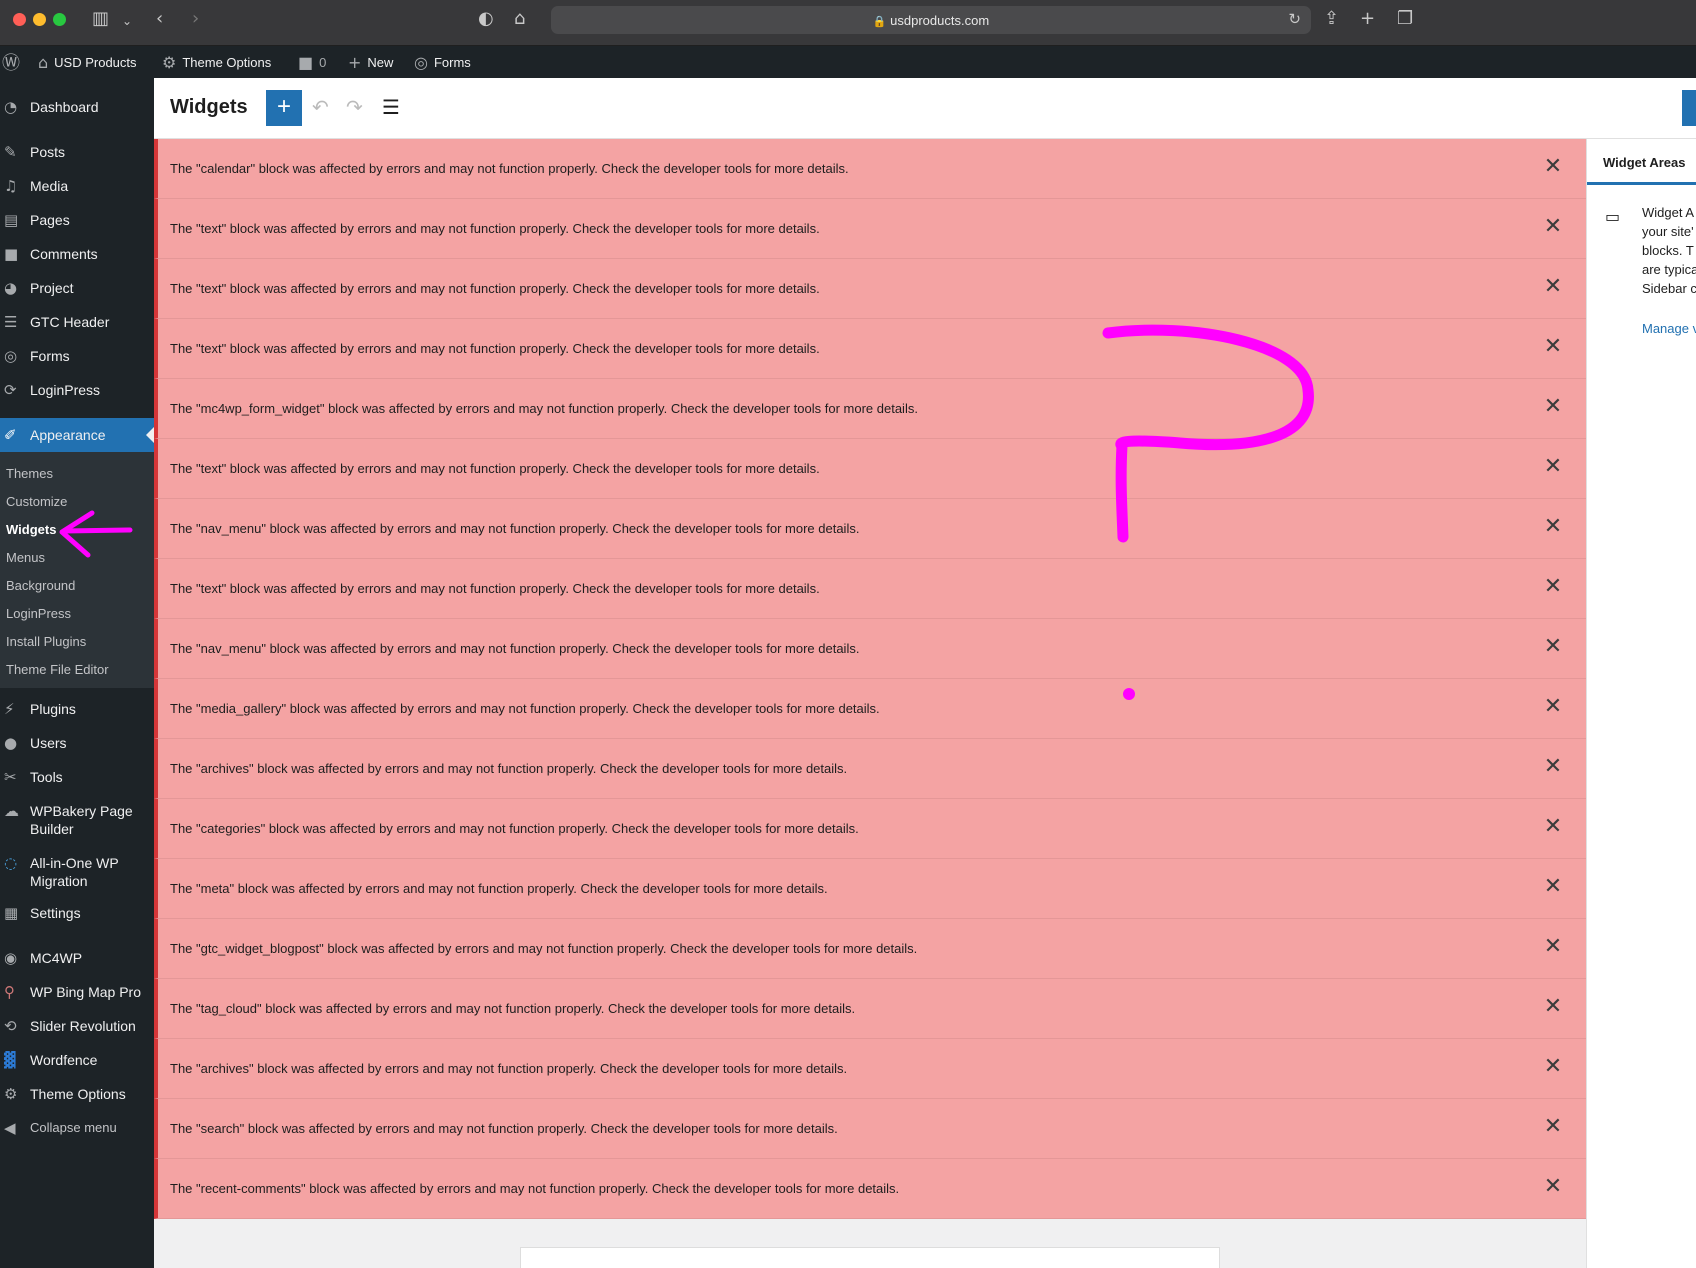 Image resolution: width=1696 pixels, height=1268 pixels. I want to click on sidebar-toggle-icon: ▥, so click(100, 19).